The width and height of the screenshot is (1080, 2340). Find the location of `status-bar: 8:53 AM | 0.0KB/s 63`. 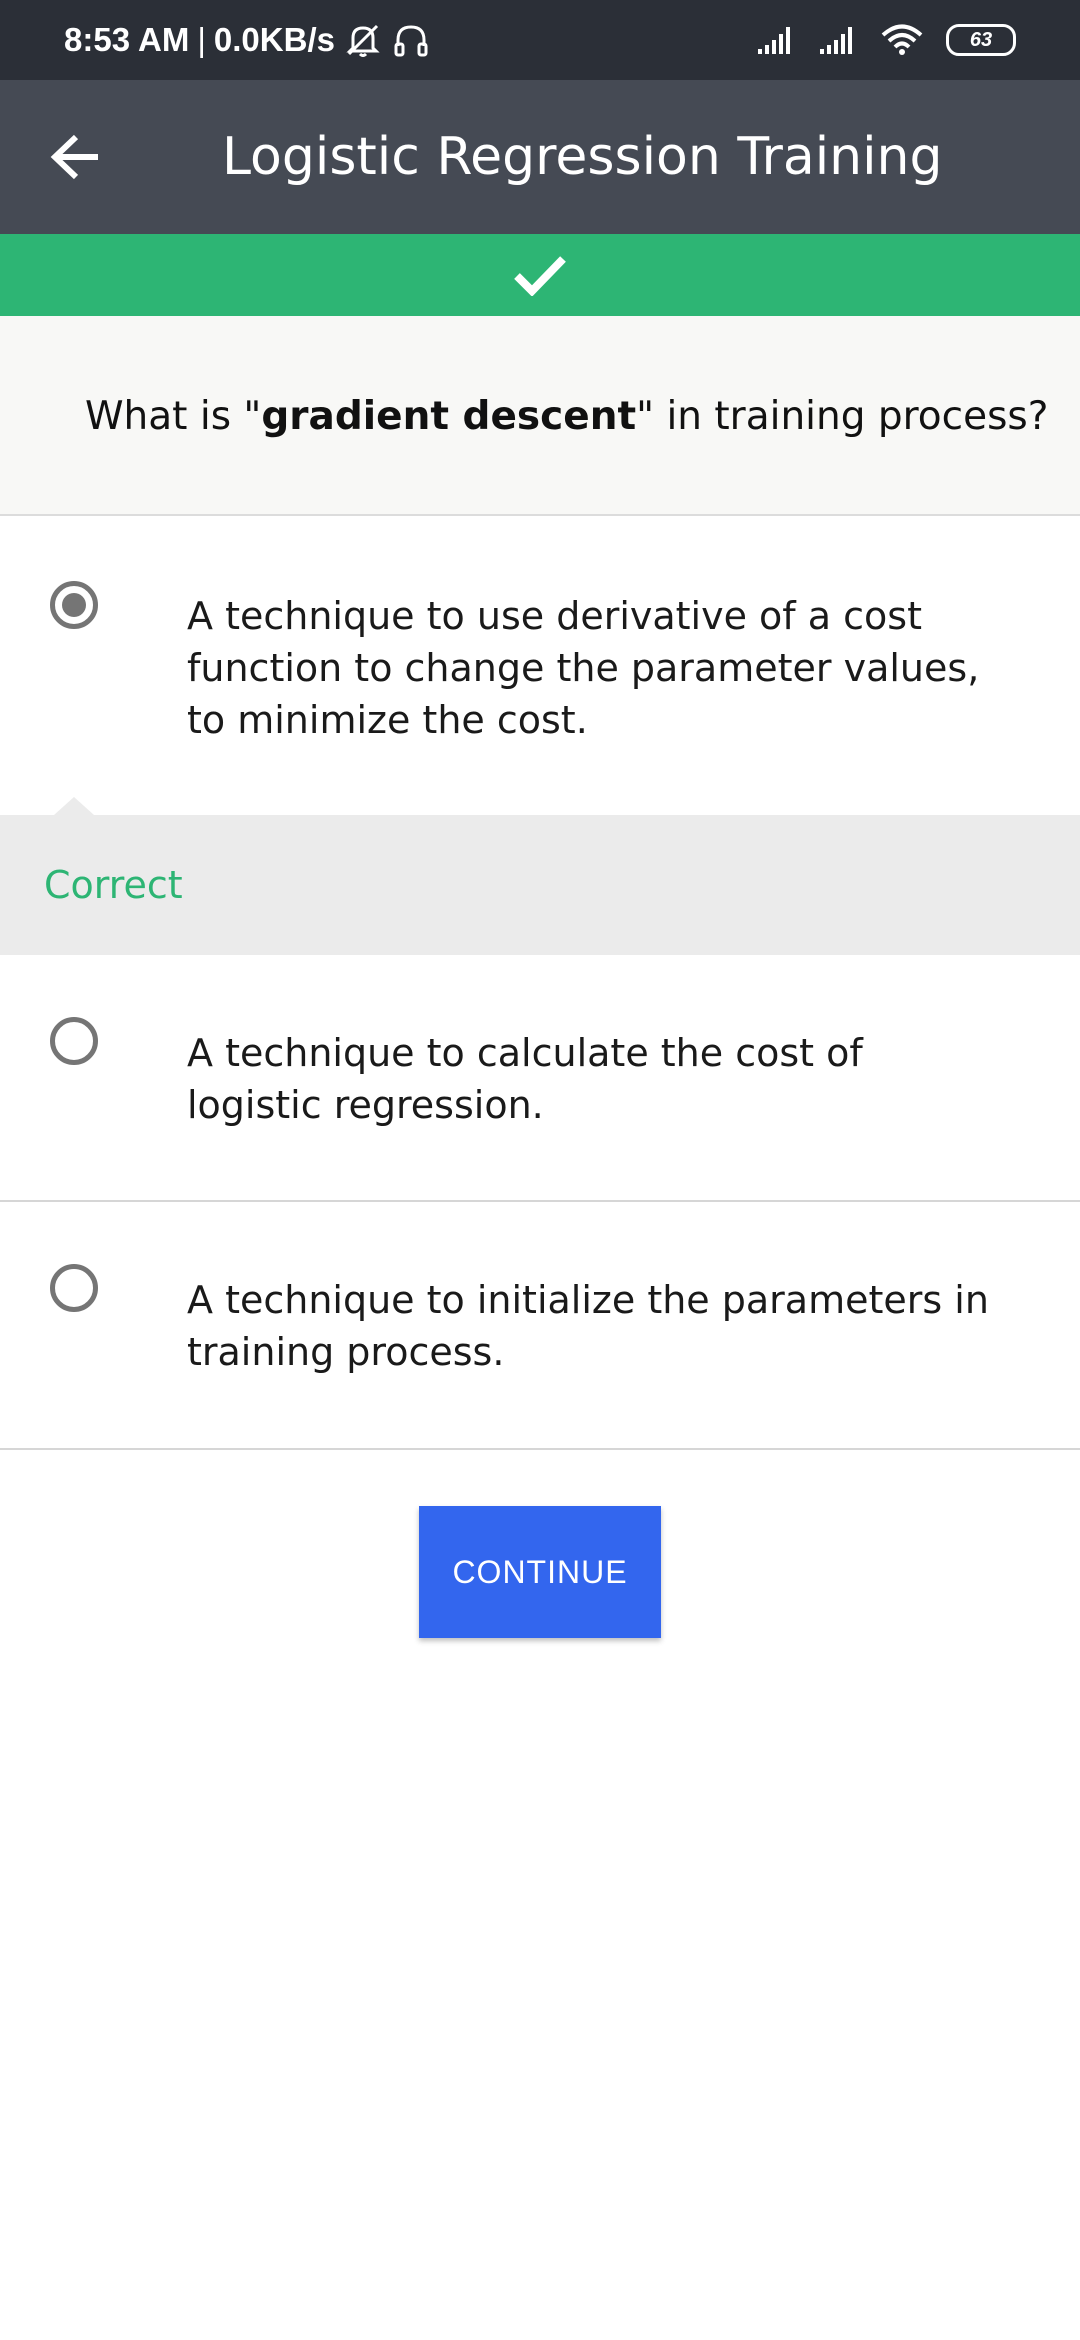

status-bar: 8:53 AM | 0.0KB/s 63 is located at coordinates (540, 40).